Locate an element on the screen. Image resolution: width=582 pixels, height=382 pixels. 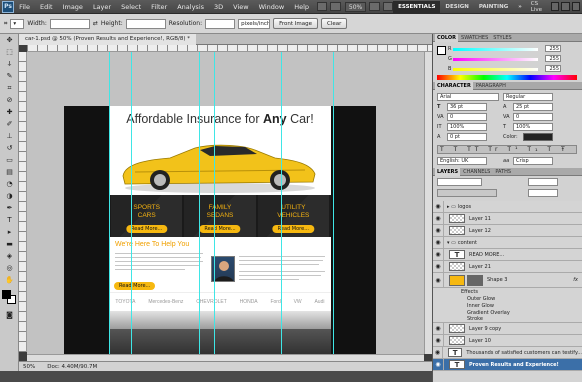
vertical-ruler is located at coordinates (23, 202).